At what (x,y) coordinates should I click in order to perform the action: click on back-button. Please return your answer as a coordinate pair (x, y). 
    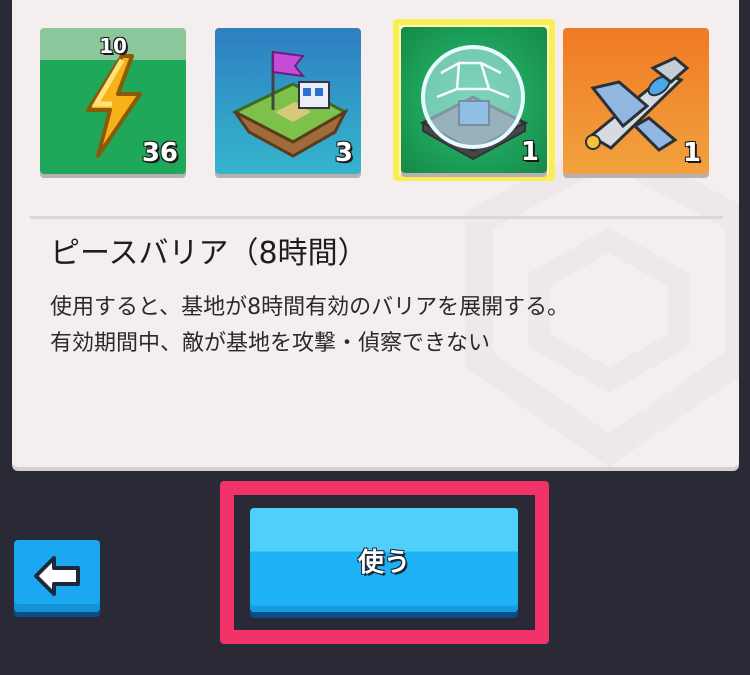
    Looking at the image, I should click on (57, 576).